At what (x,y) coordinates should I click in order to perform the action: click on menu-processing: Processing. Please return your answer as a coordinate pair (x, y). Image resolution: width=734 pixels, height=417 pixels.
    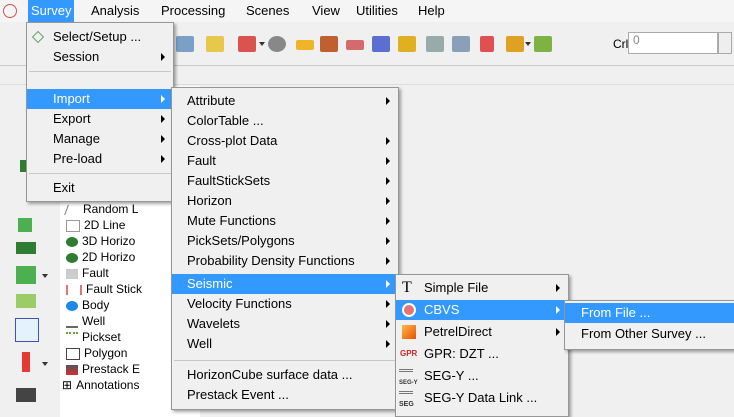
    Looking at the image, I should click on (193, 11).